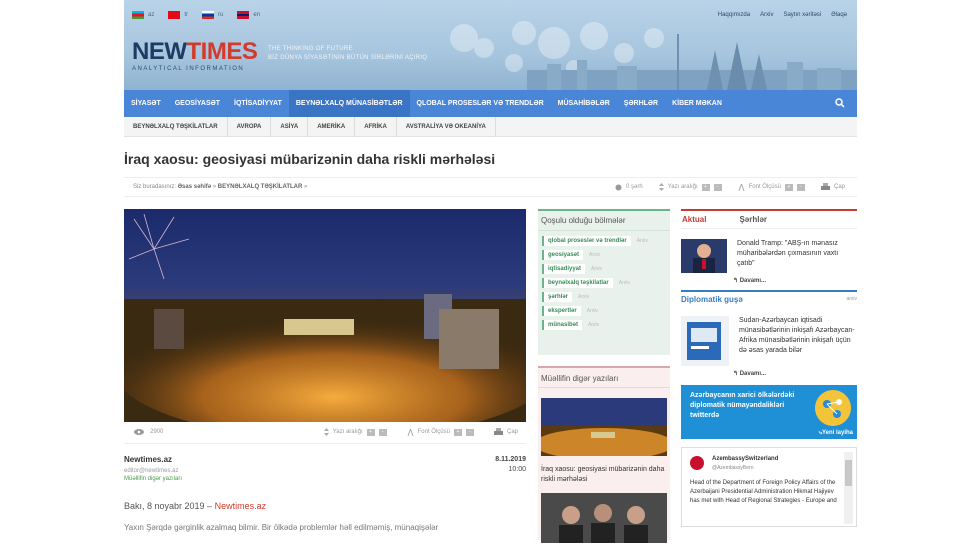 Image resolution: width=975 pixels, height=548 pixels. Describe the element at coordinates (745, 459) in the screenshot. I see `tweet-username: AzembassySwitzerland` at that location.